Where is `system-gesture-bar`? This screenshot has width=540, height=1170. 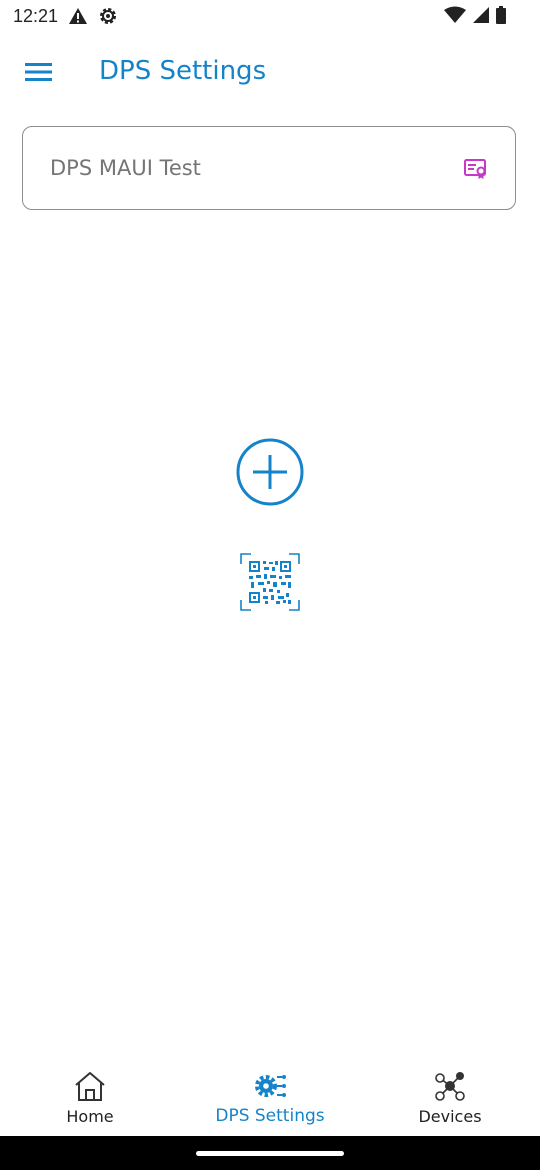 system-gesture-bar is located at coordinates (270, 1153).